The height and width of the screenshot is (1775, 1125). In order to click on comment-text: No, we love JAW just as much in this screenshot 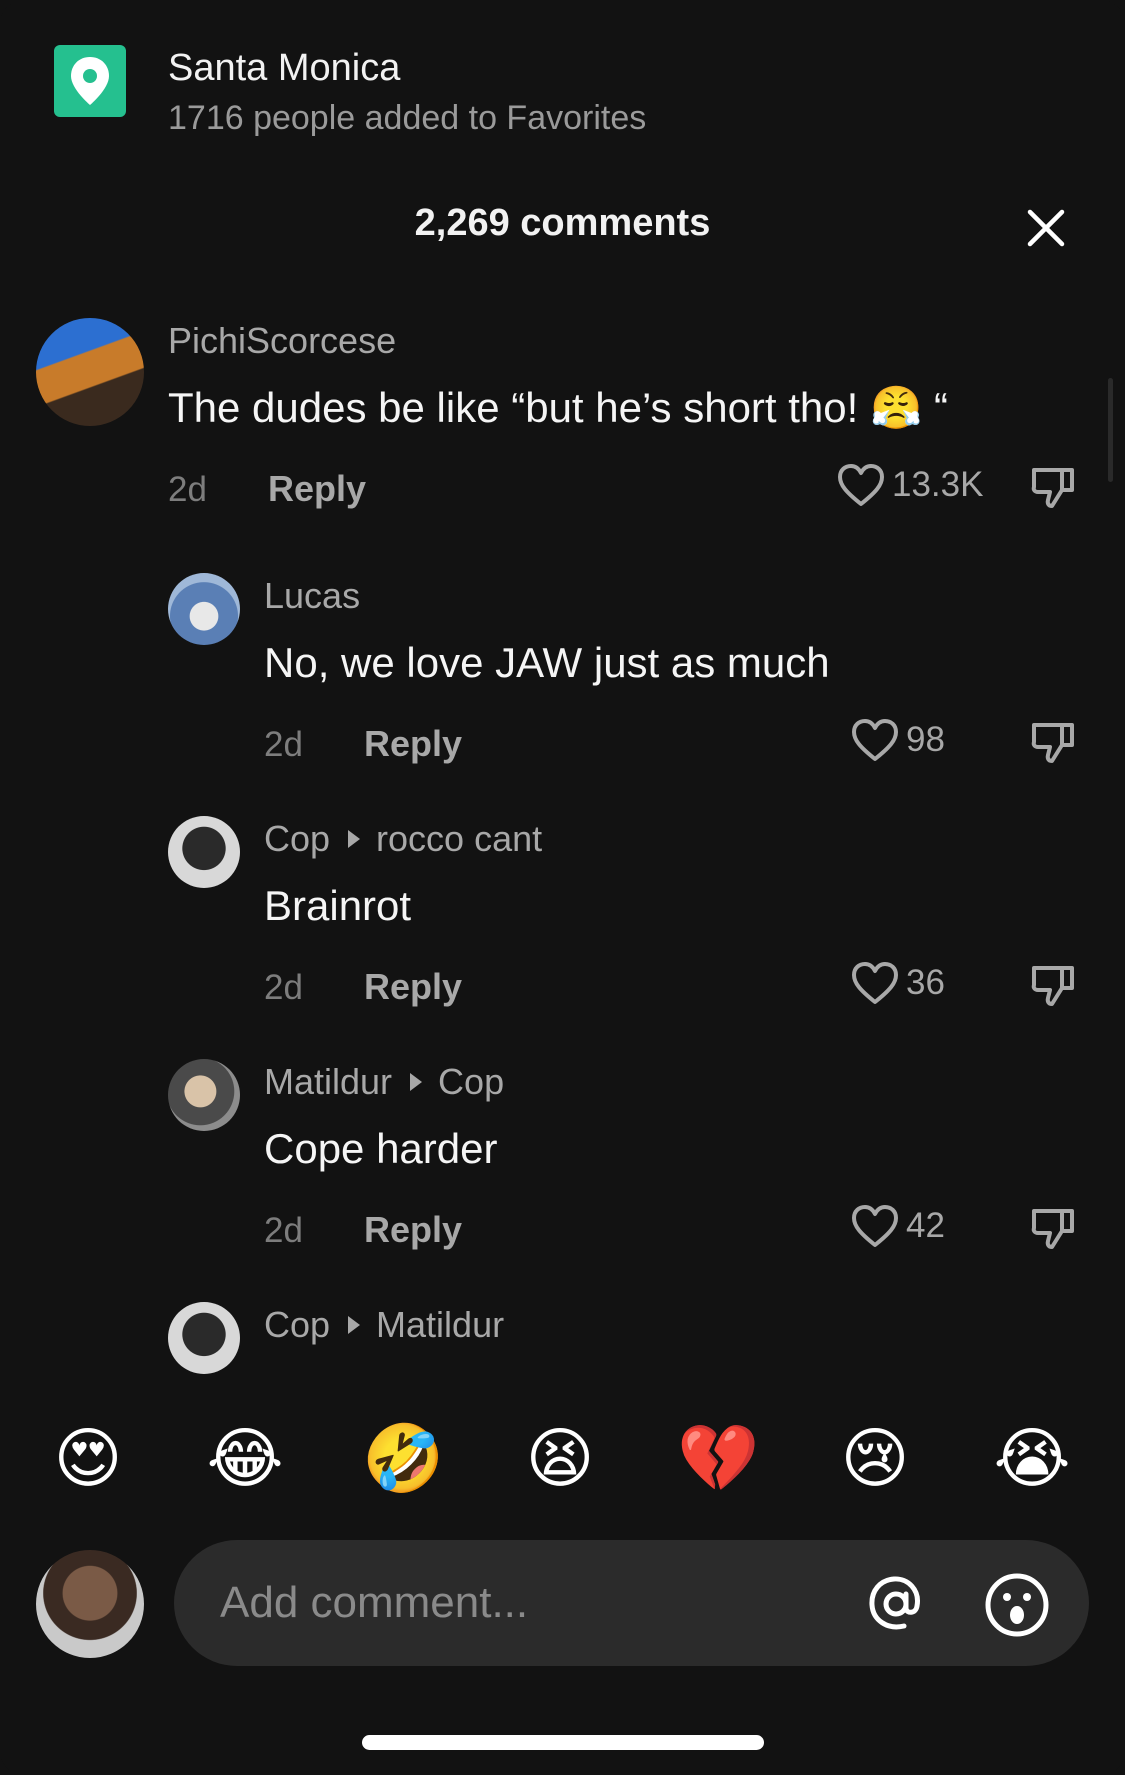, I will do `click(547, 662)`.